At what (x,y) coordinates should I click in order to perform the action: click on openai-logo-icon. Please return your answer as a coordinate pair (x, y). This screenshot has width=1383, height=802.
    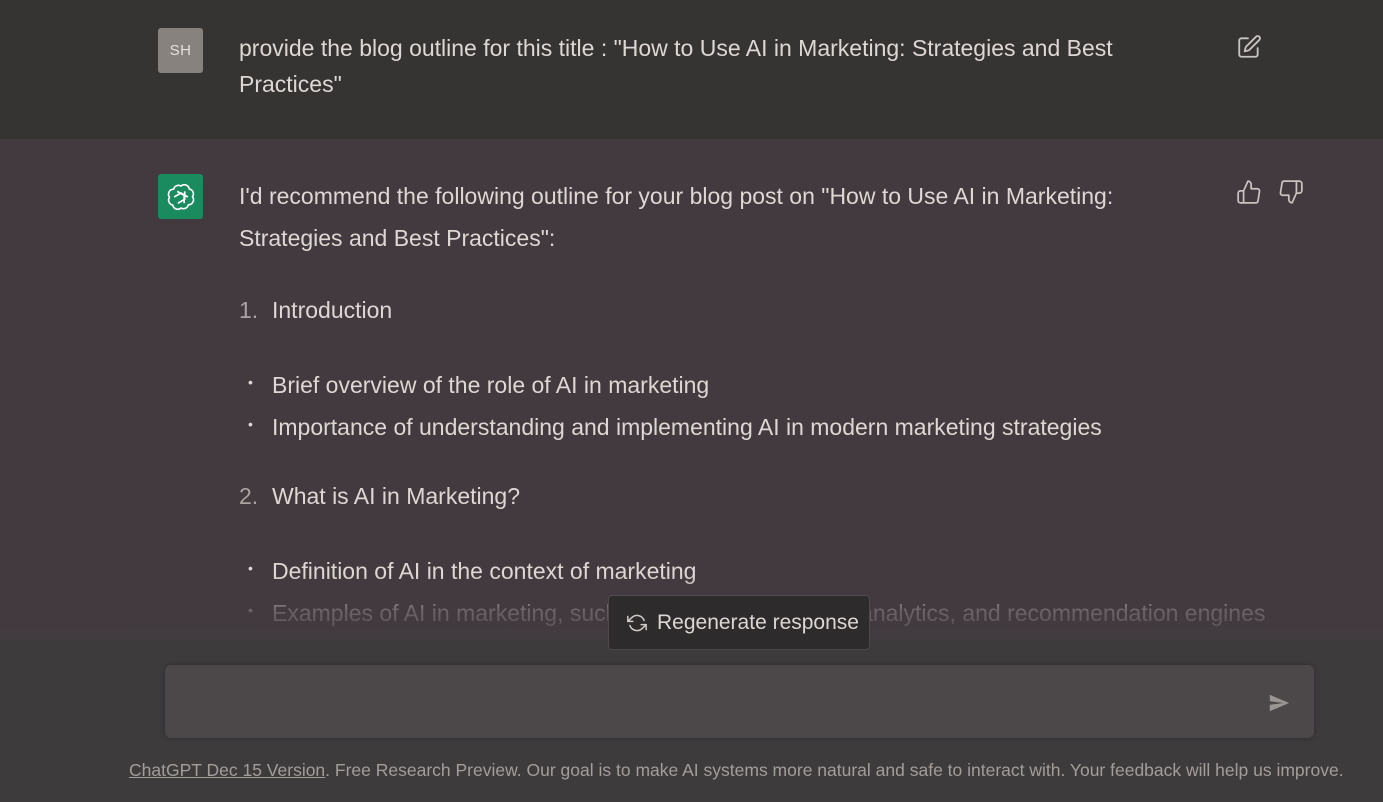
    Looking at the image, I should click on (180, 196).